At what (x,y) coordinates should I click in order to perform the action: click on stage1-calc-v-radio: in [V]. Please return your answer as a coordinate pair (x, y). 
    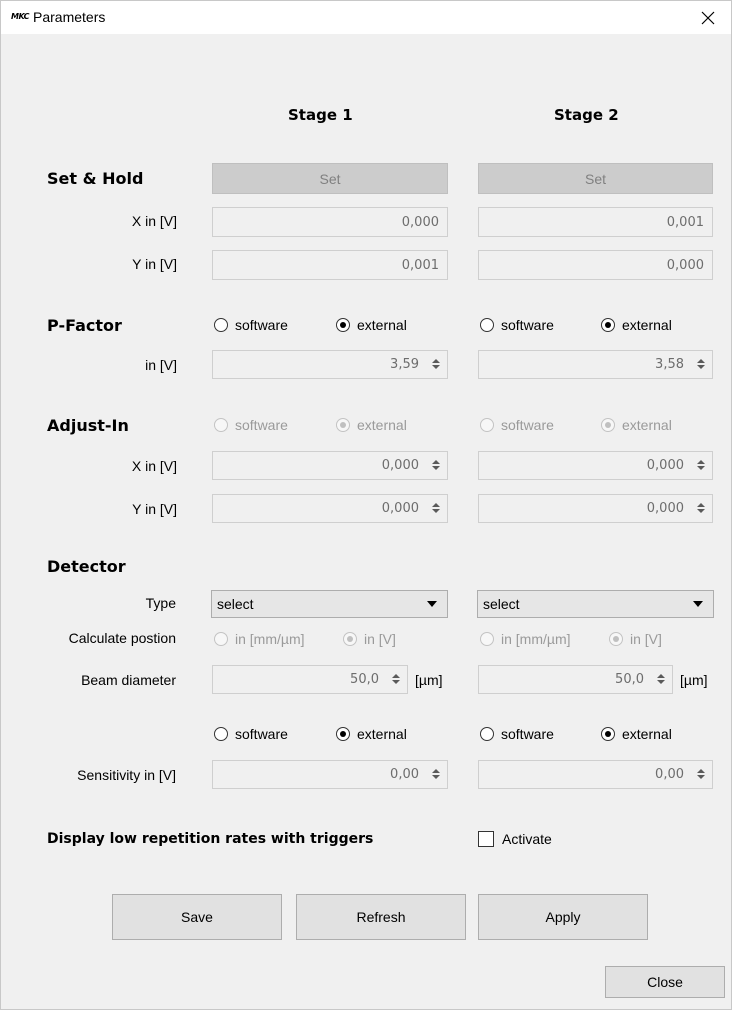
    Looking at the image, I should click on (369, 639).